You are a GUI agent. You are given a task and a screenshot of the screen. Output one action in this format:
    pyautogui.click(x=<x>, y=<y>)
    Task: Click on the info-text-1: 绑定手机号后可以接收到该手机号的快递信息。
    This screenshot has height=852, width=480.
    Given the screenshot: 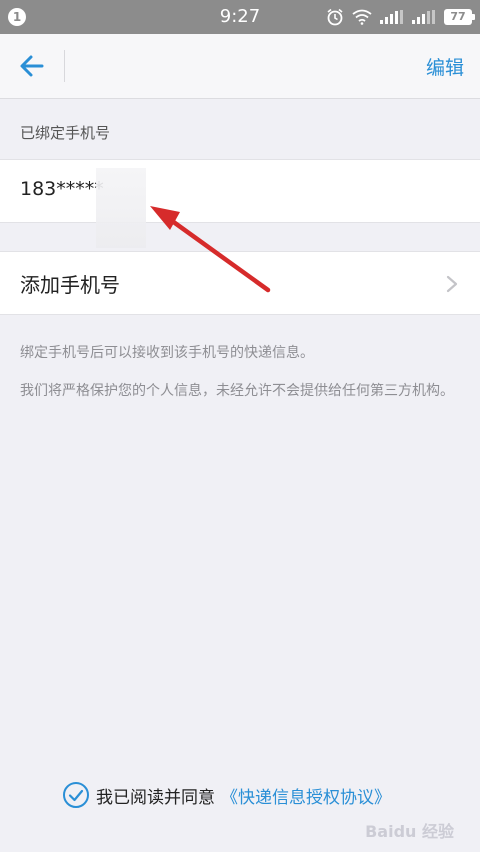 What is the action you would take?
    pyautogui.click(x=167, y=353)
    